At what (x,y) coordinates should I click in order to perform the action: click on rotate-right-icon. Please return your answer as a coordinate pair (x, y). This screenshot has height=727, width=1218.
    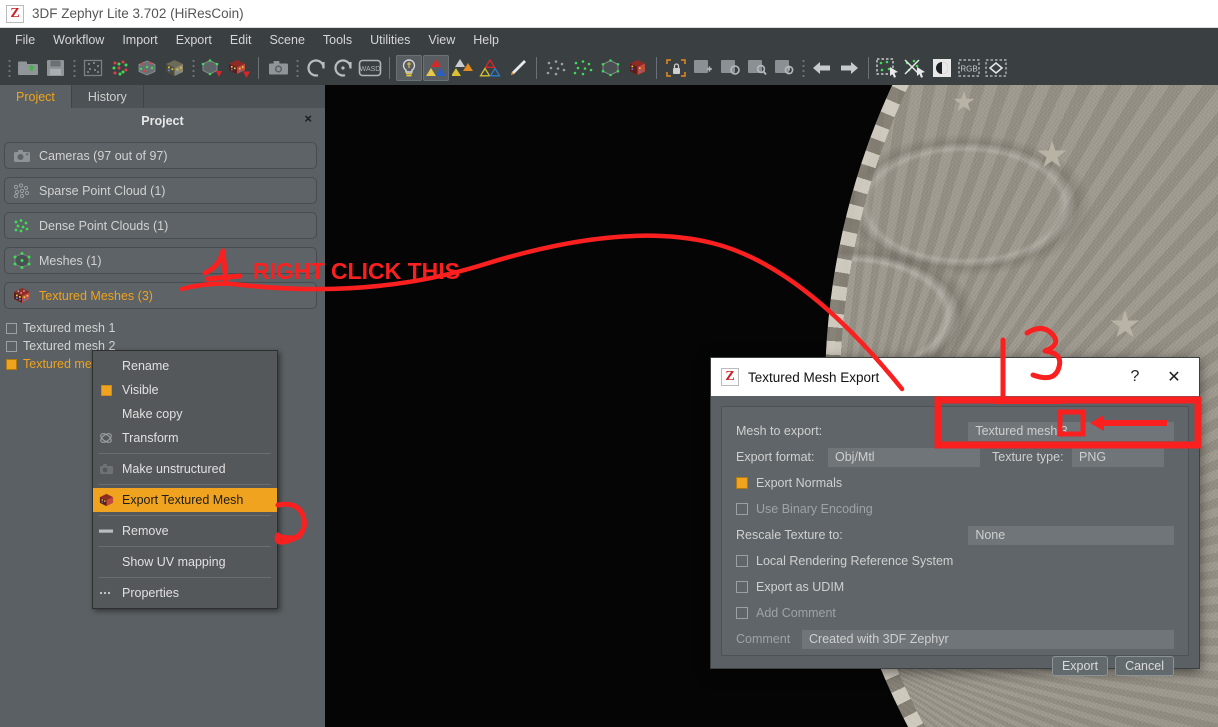
    Looking at the image, I should click on (343, 68).